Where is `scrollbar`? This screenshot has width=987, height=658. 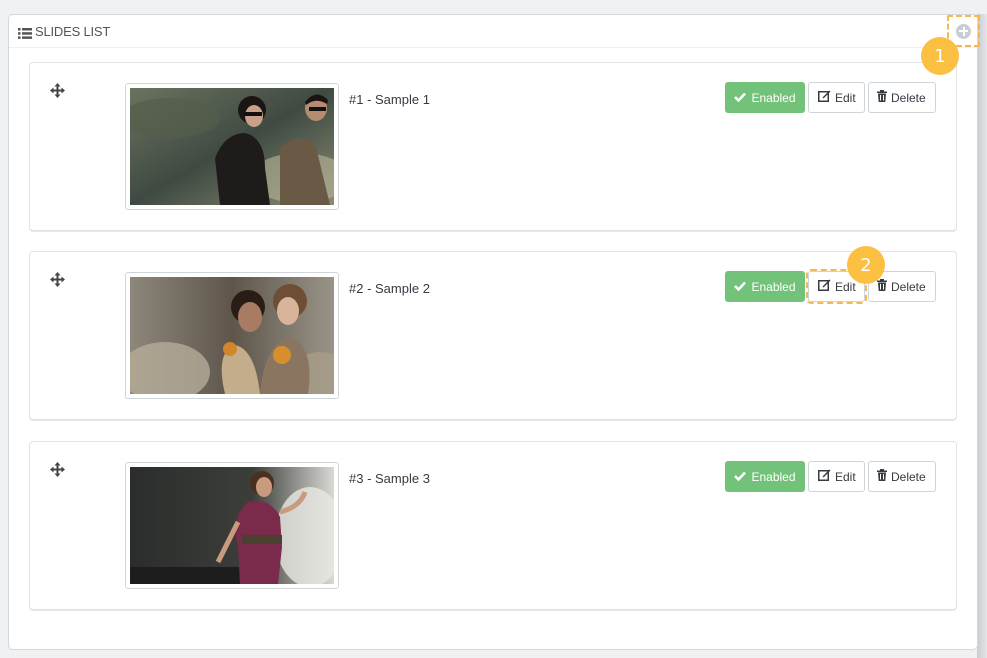
scrollbar is located at coordinates (982, 336).